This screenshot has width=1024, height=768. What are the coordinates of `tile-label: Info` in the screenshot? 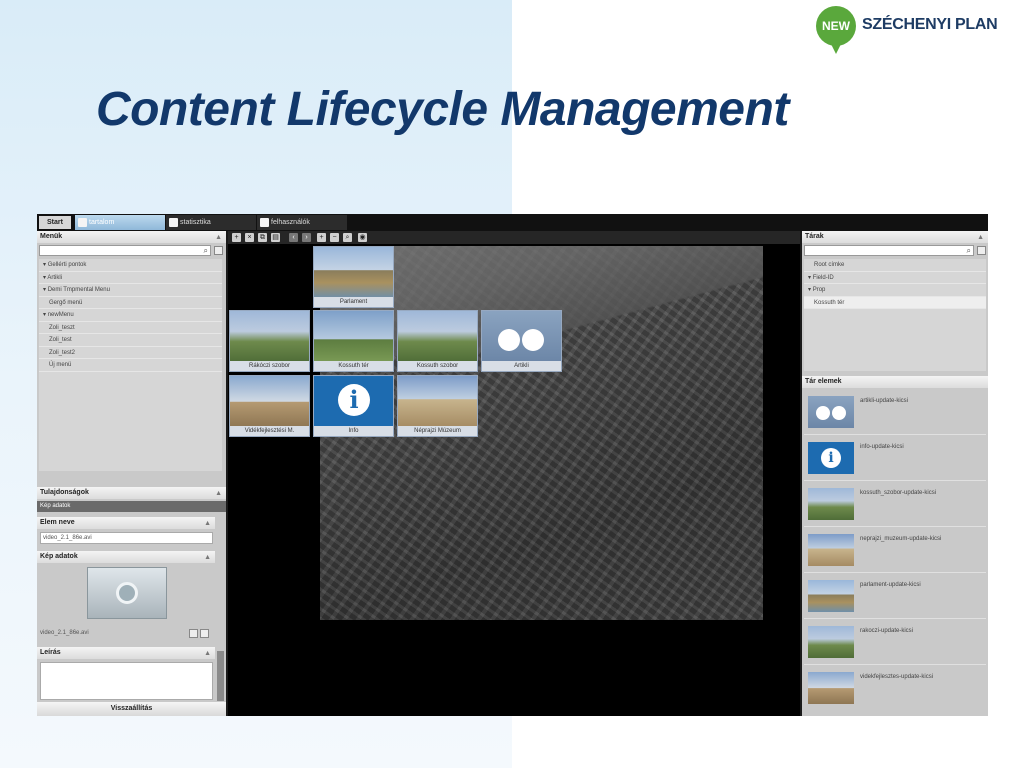 It's located at (353, 431).